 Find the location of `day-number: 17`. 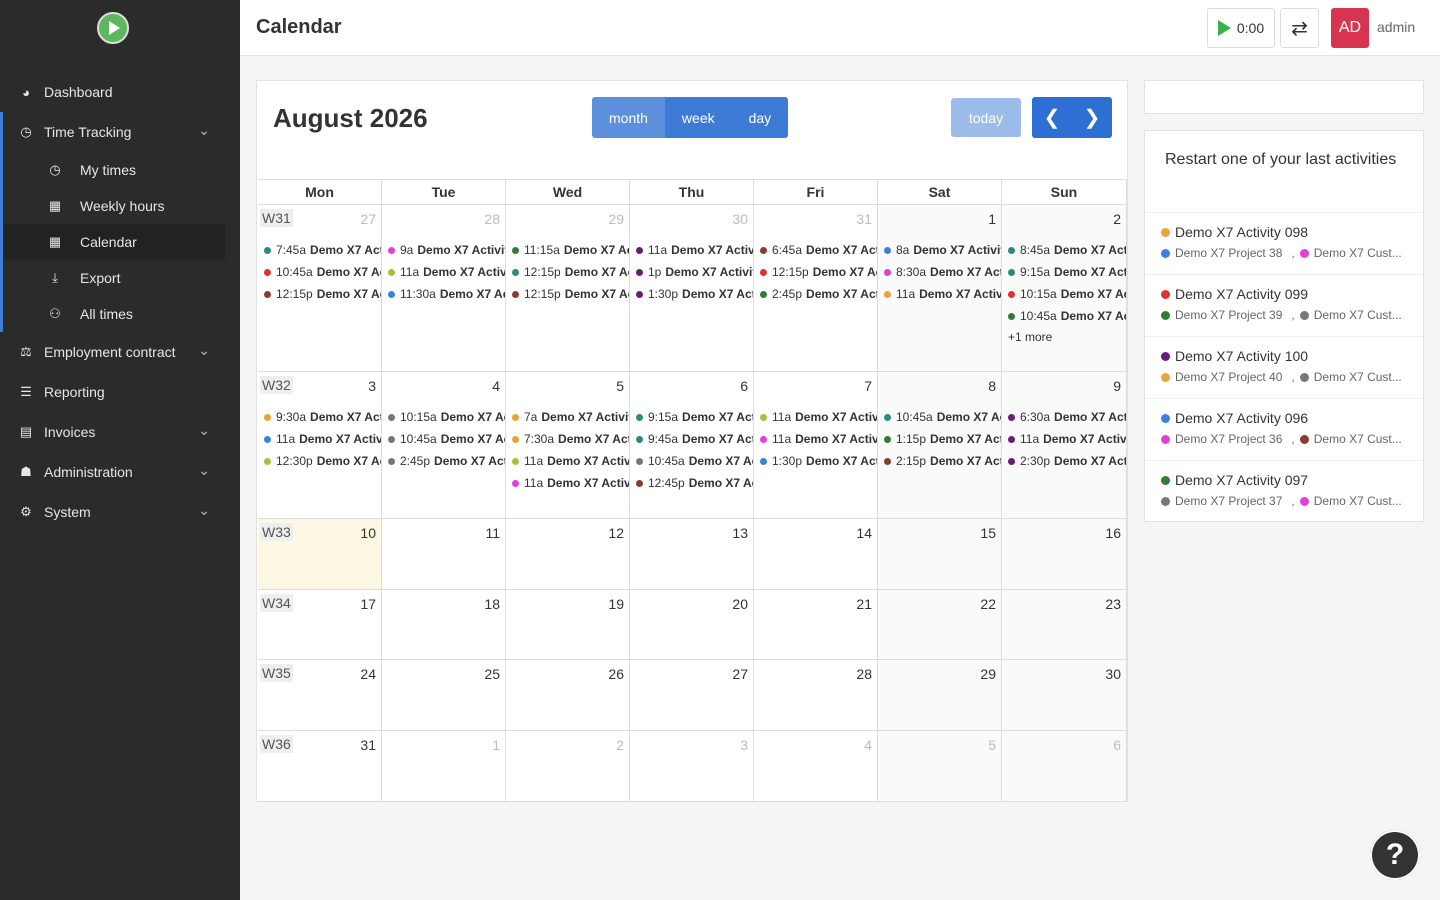

day-number: 17 is located at coordinates (368, 604).